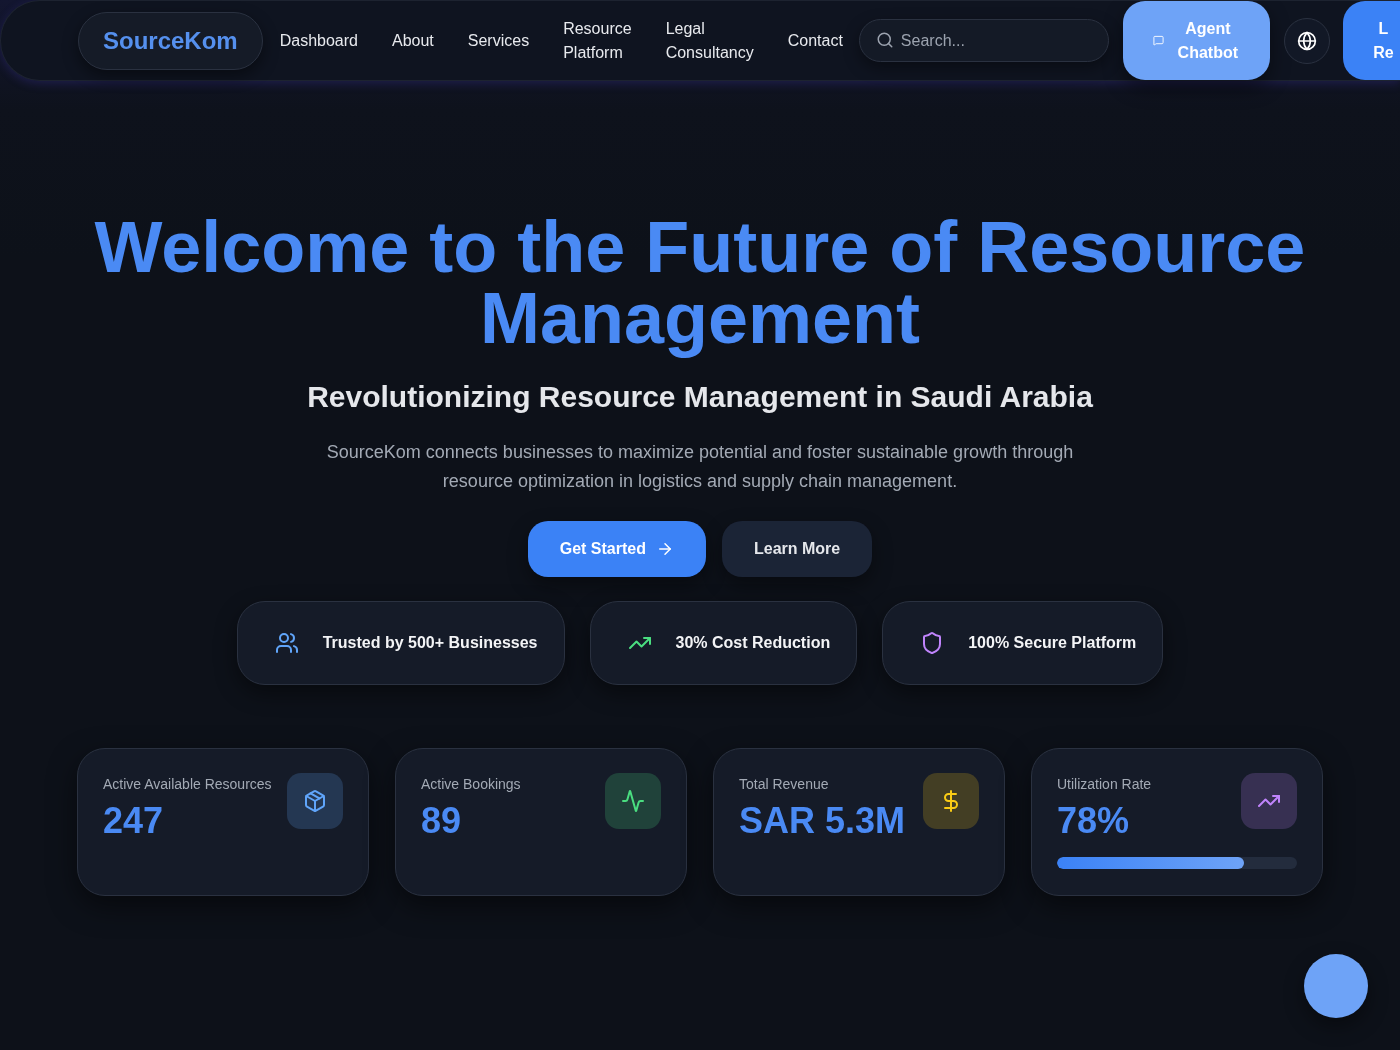 The image size is (1400, 1050). Describe the element at coordinates (753, 643) in the screenshot. I see `highlight-text: 30% Cost Reduction` at that location.